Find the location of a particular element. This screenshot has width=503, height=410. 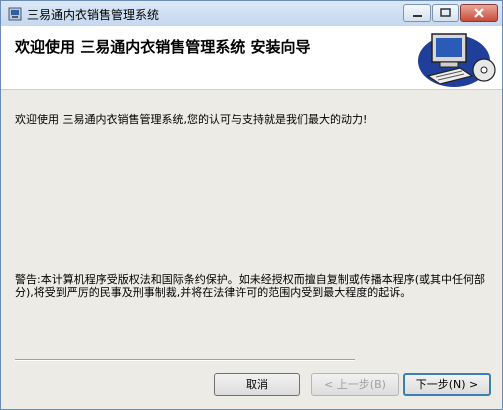

maximize-button is located at coordinates (445, 13).